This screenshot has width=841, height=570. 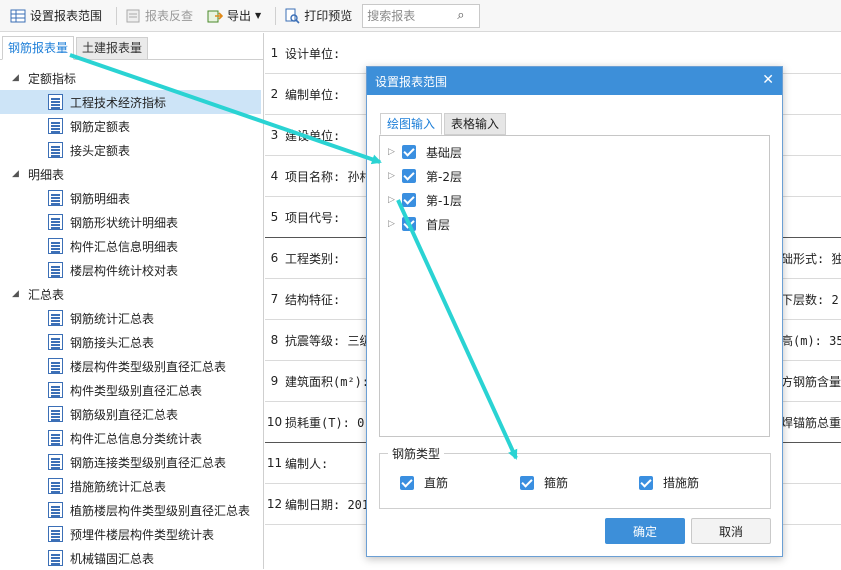 I want to click on tab-rebar-report: 钢筋报表量, so click(x=38, y=48).